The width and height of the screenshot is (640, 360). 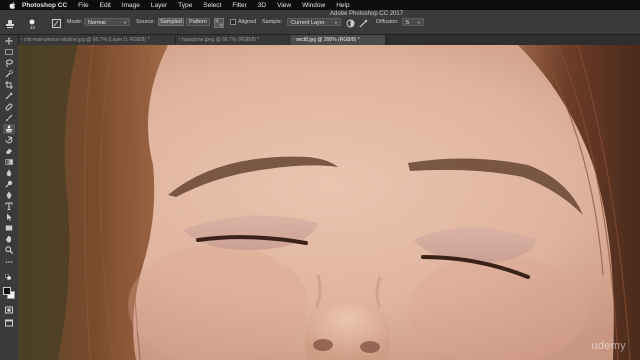 I want to click on diffusion-value: 5, so click(x=408, y=23).